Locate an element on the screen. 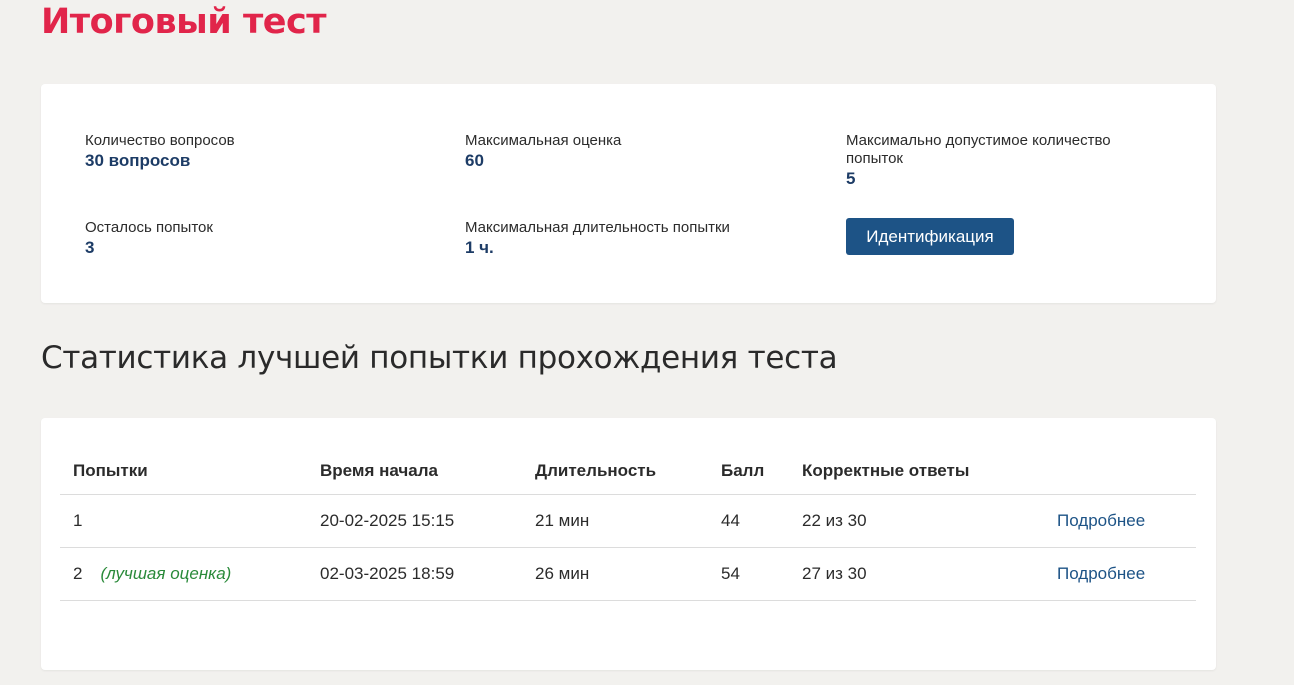  max-score-item: Максимальная оценка 60 is located at coordinates (543, 152).